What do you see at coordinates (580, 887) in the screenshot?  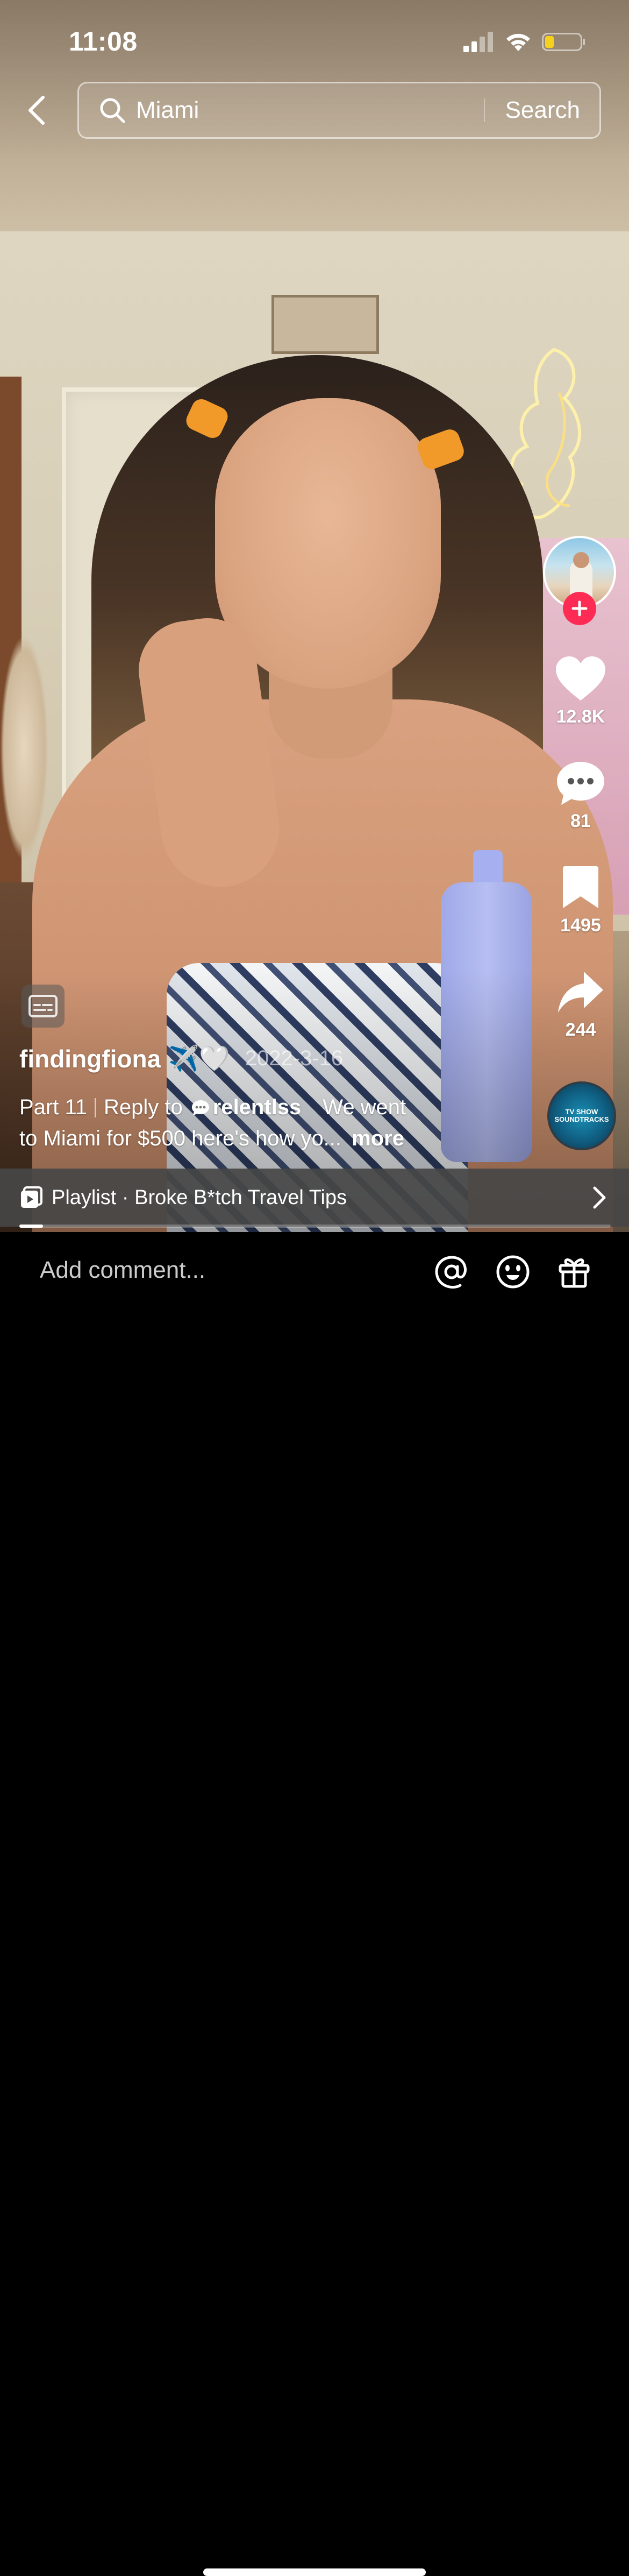 I see `bookmark-icon` at bounding box center [580, 887].